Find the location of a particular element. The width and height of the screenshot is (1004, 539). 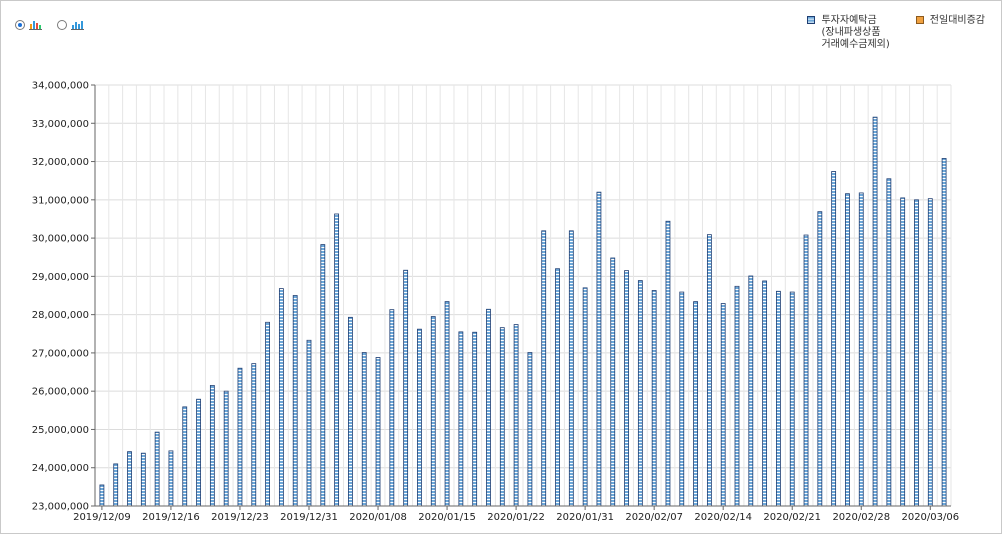

x-tick-label: 2020/02/28 is located at coordinates (861, 517).